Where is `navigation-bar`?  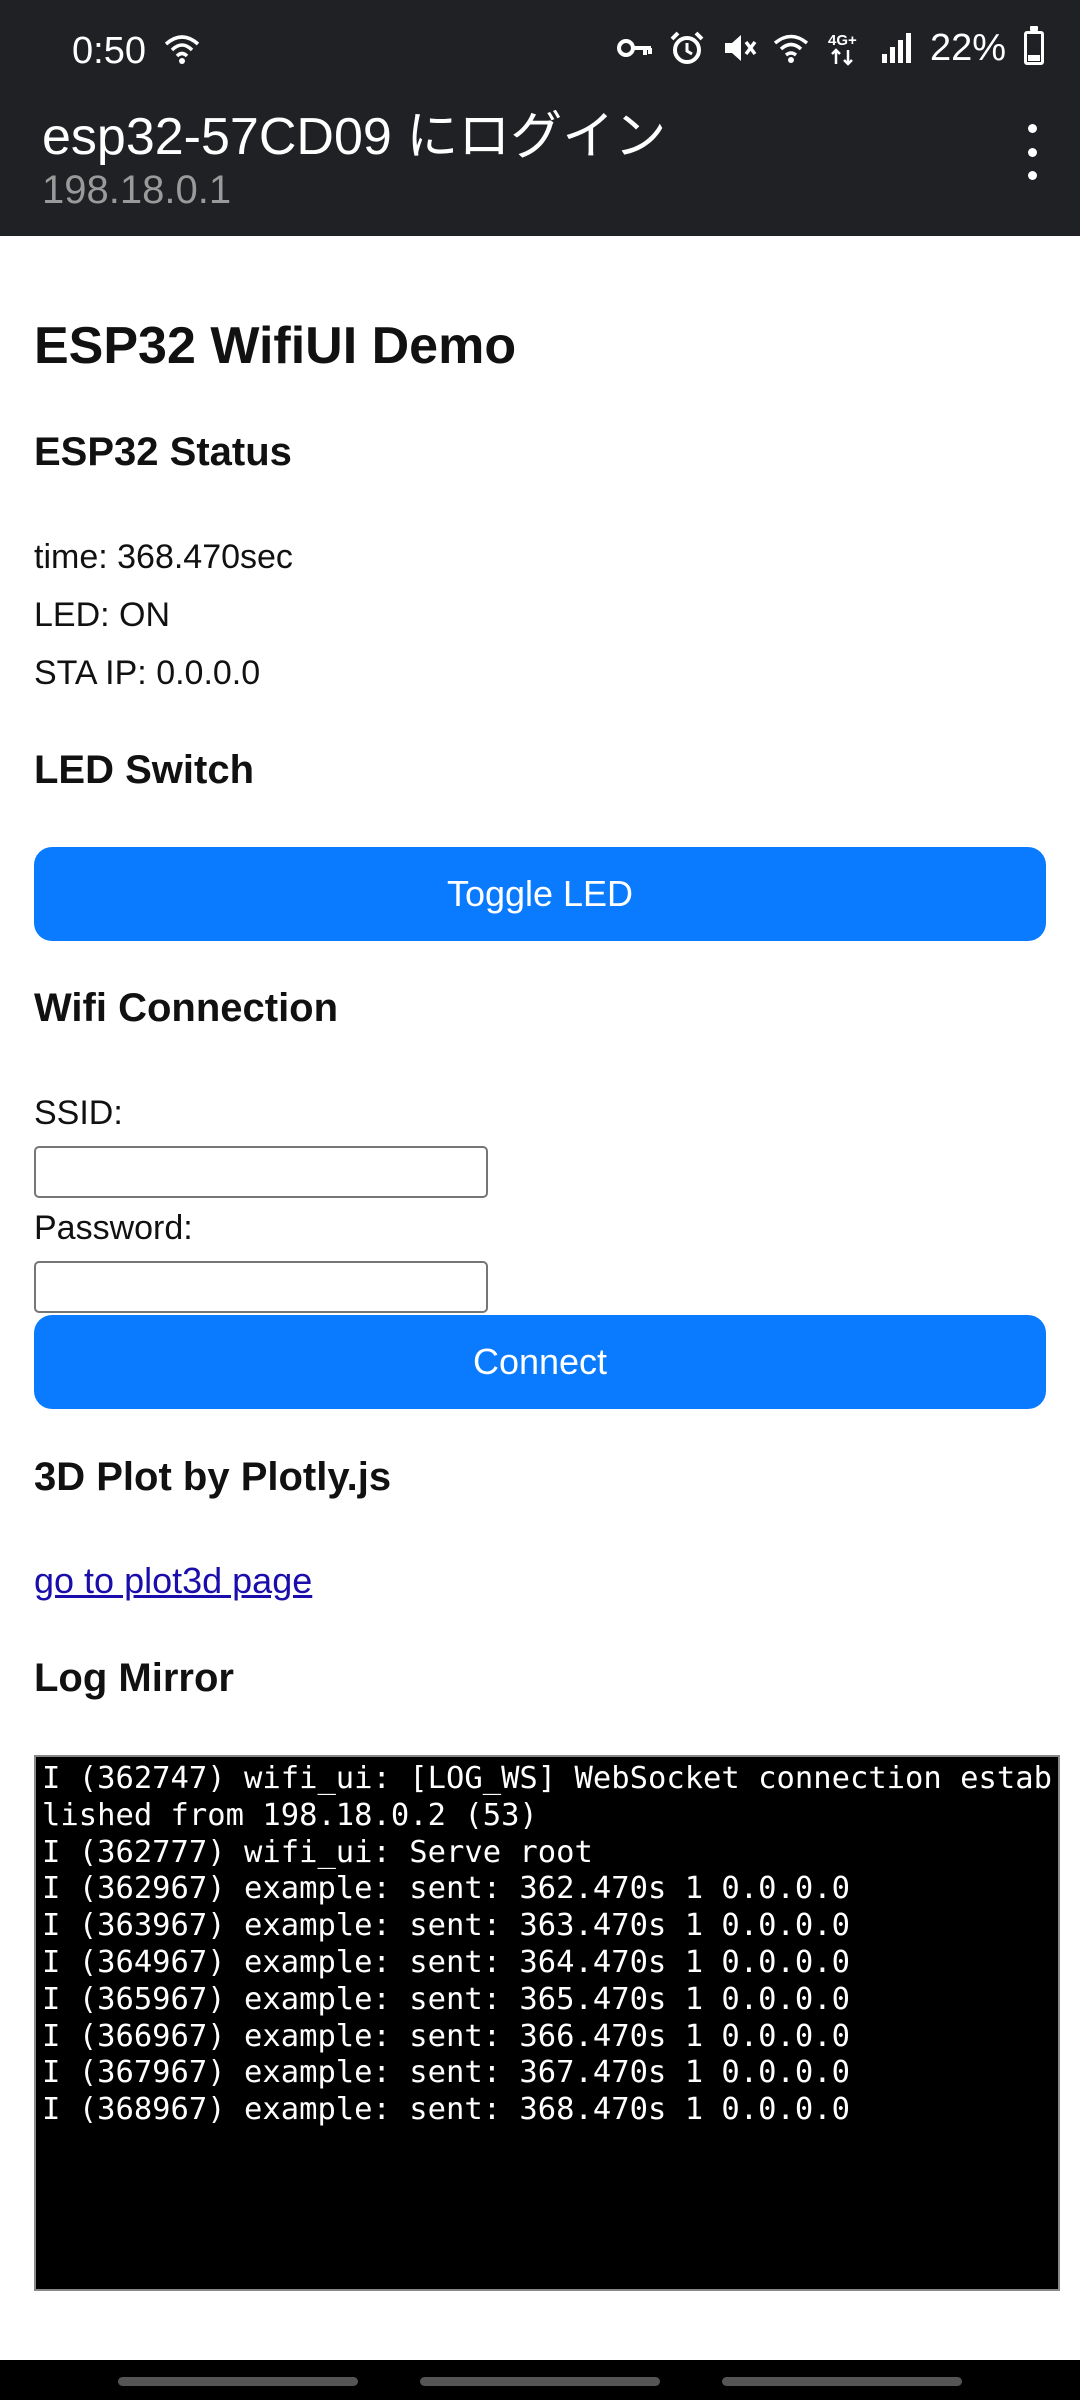 navigation-bar is located at coordinates (540, 2380).